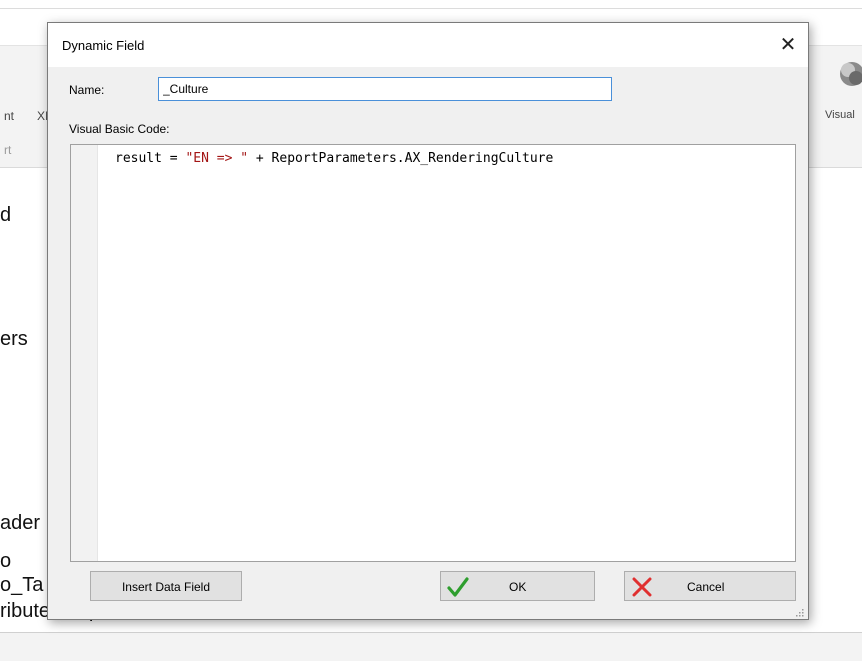 Image resolution: width=862 pixels, height=661 pixels. Describe the element at coordinates (642, 587) in the screenshot. I see `x-icon` at that location.